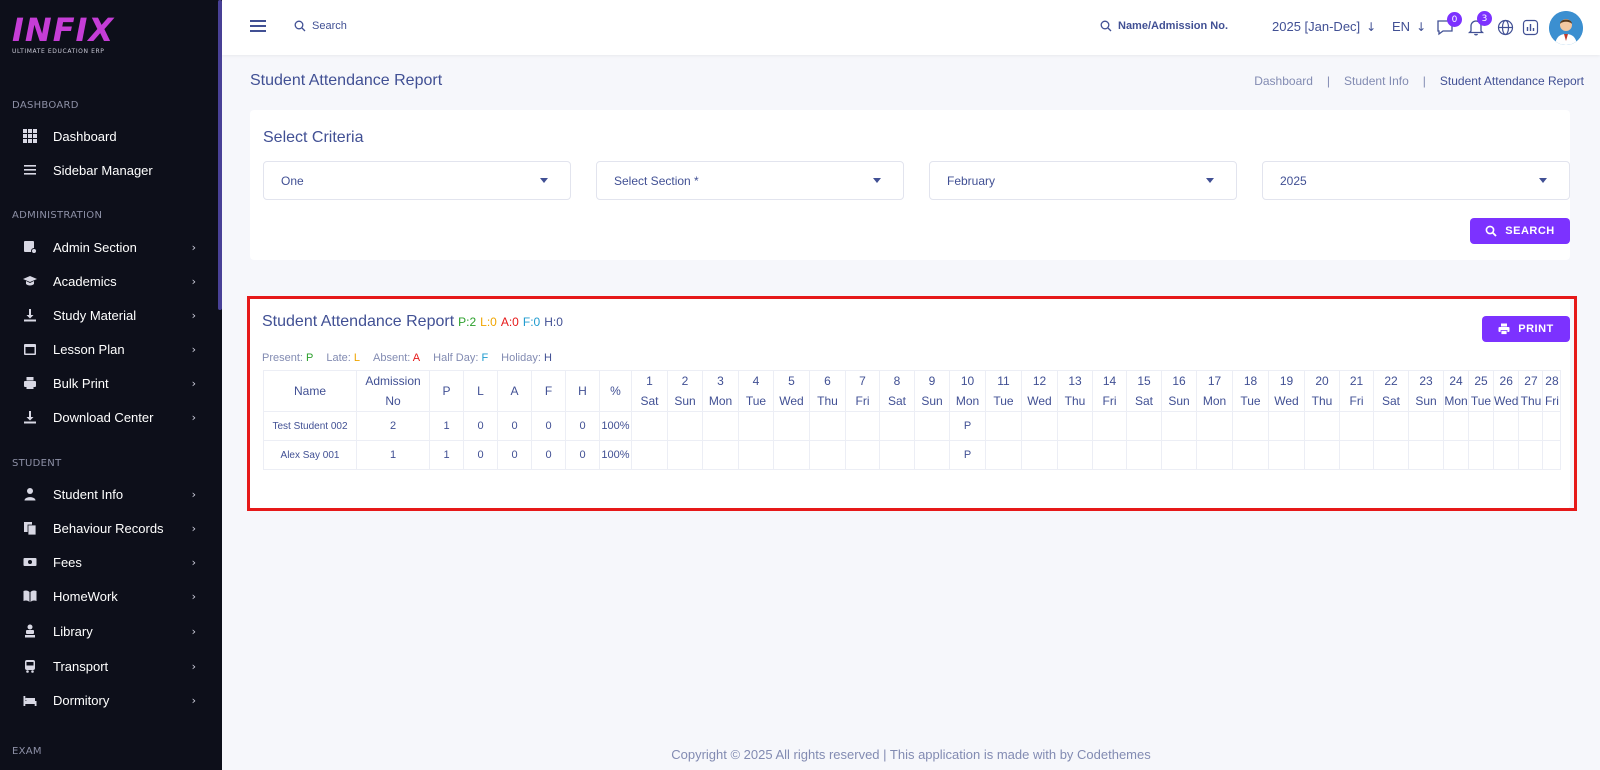 This screenshot has width=1600, height=770. I want to click on sidebar-item-fees: Fees ›, so click(109, 562).